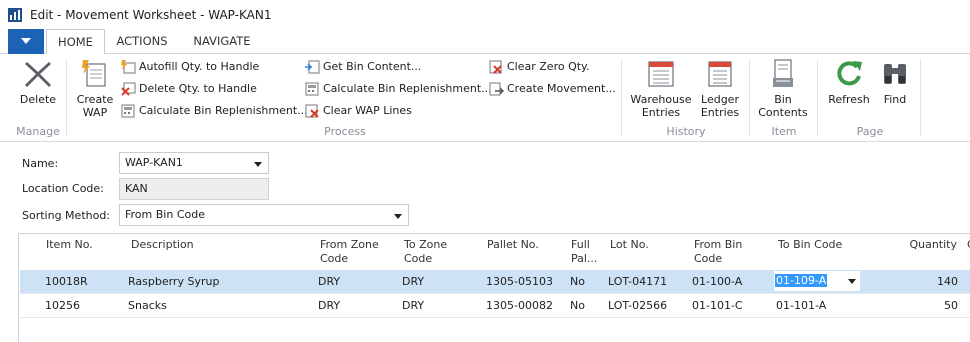 Image resolution: width=970 pixels, height=342 pixels. What do you see at coordinates (26, 41) in the screenshot?
I see `application-menu-button` at bounding box center [26, 41].